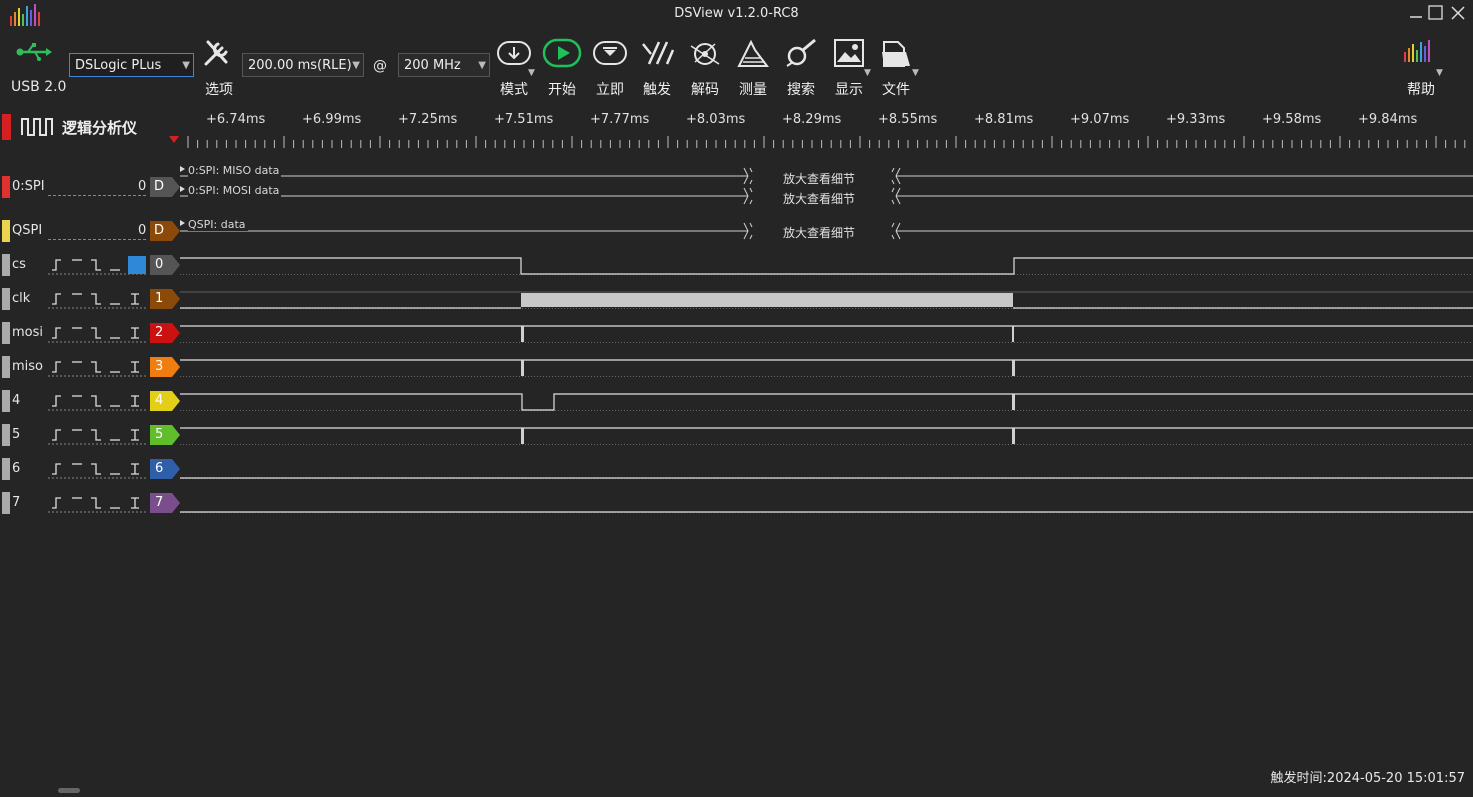 Image resolution: width=1473 pixels, height=797 pixels. Describe the element at coordinates (1196, 119) in the screenshot. I see `ruler-tick-label: +9.33ms` at that location.